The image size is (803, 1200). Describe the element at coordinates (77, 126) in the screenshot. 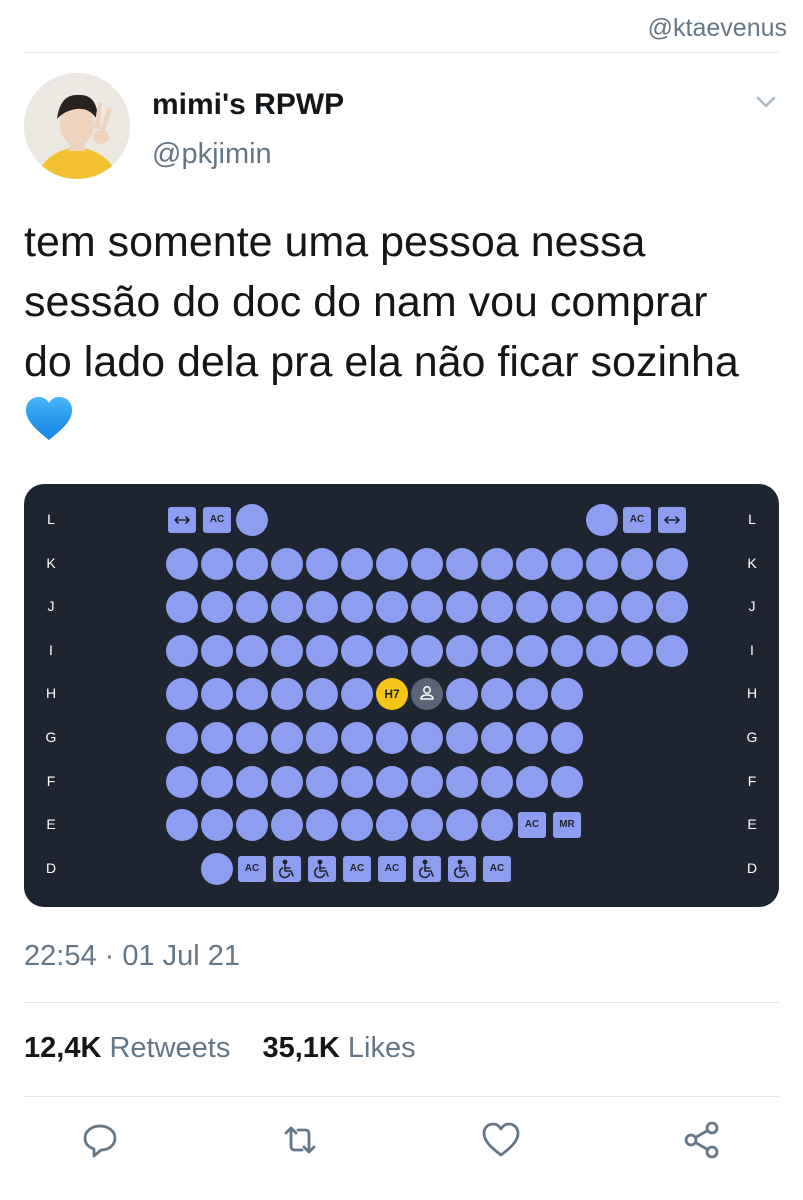

I see `avatar` at that location.